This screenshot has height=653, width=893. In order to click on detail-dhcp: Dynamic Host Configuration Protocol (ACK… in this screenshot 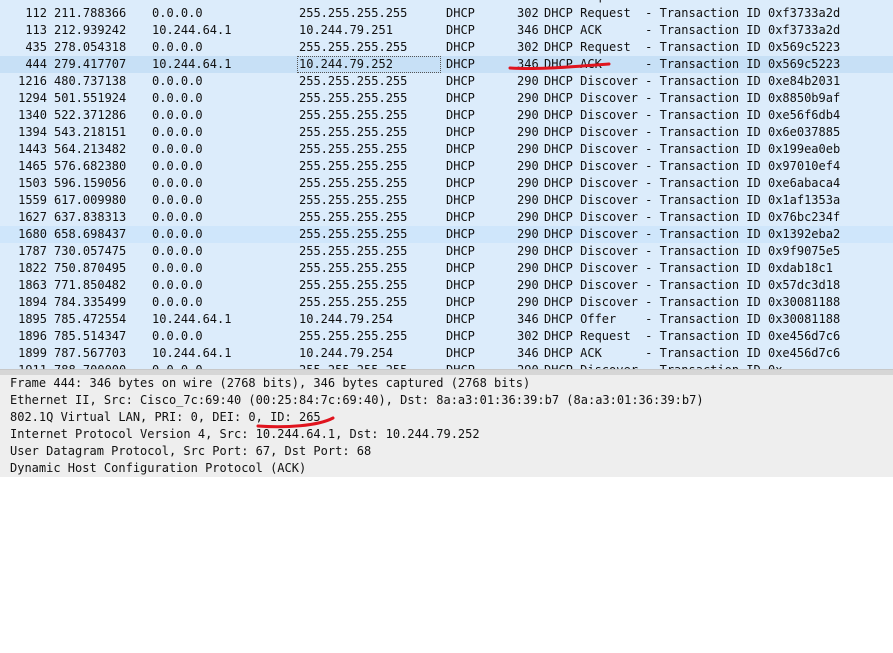, I will do `click(446, 468)`.